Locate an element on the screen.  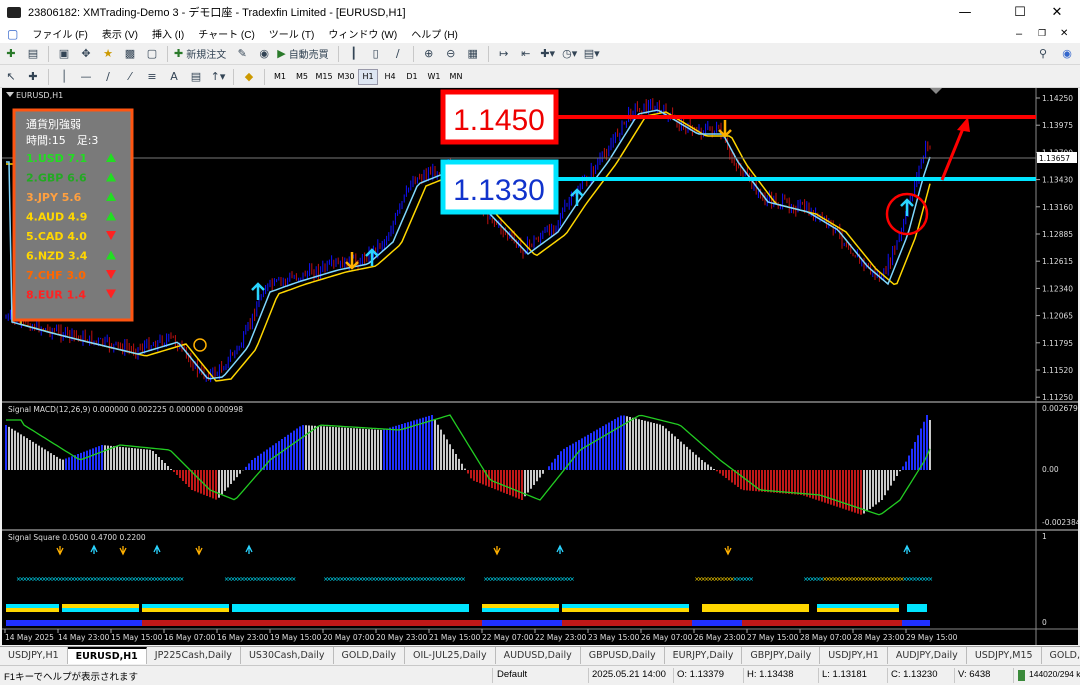
timeframe-d1: D1 is located at coordinates (412, 77).